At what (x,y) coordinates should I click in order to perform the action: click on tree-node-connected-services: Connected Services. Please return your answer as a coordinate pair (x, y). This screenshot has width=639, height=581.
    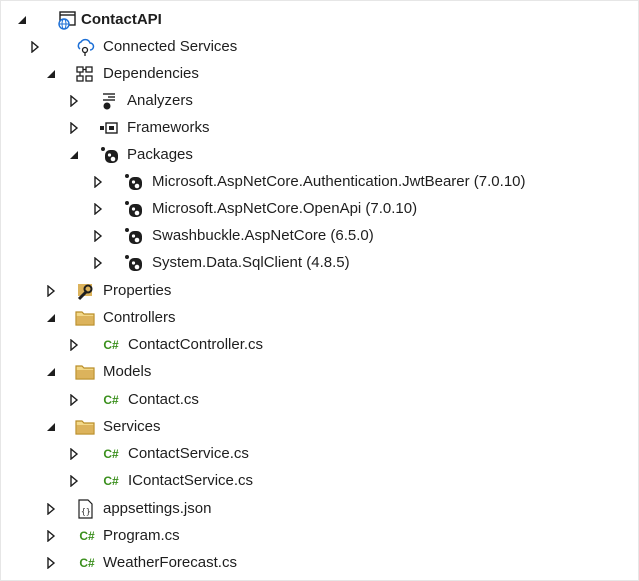
    Looking at the image, I should click on (319, 46).